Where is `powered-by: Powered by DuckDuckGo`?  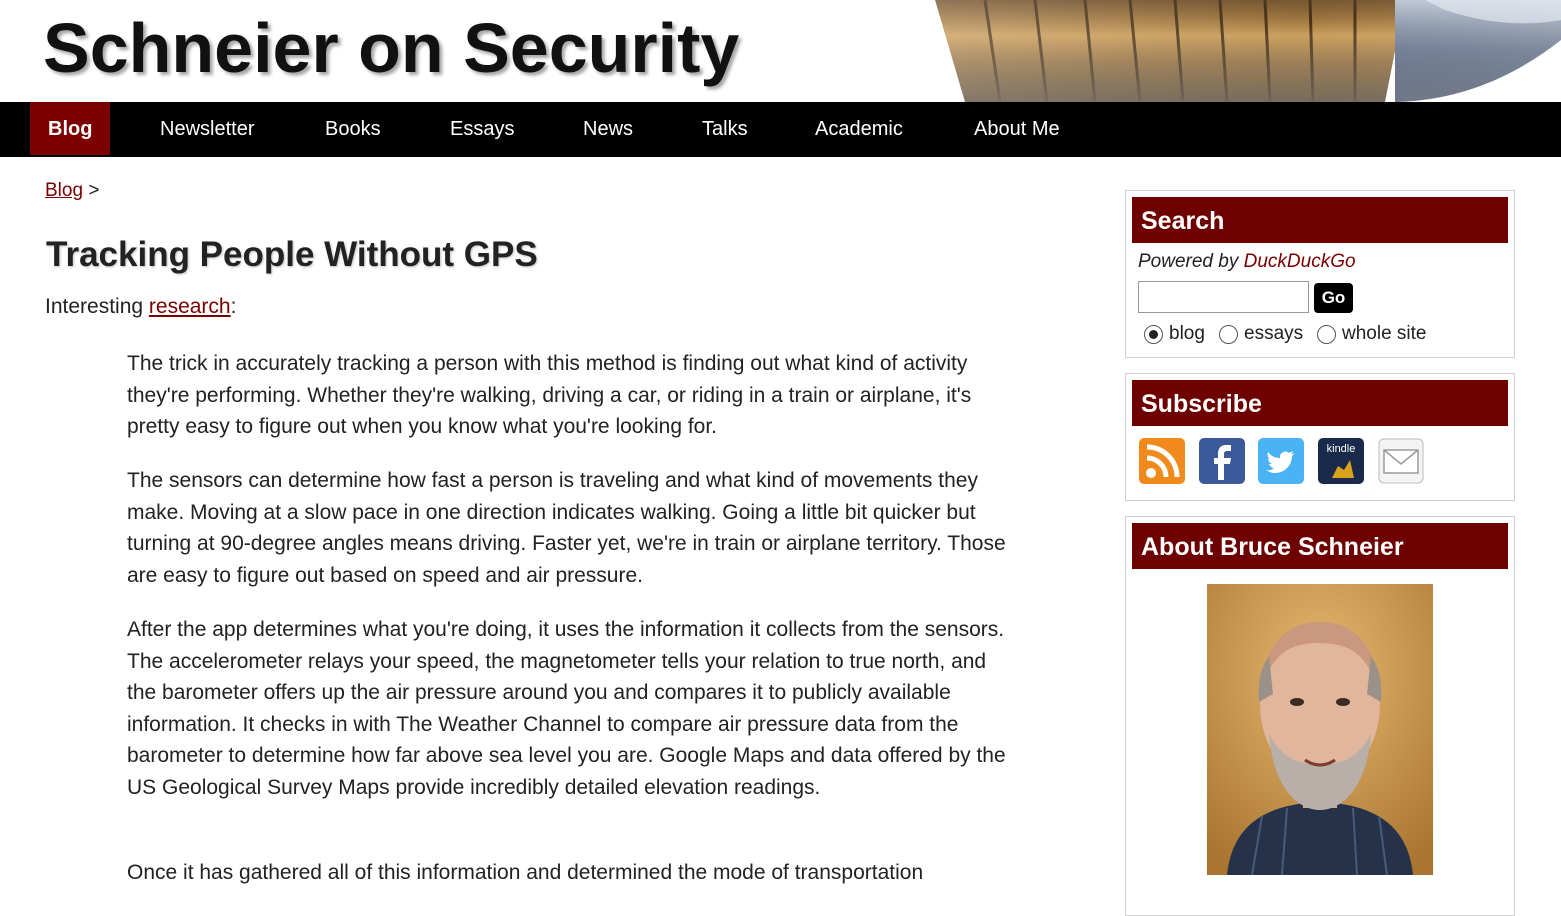 powered-by: Powered by DuckDuckGo is located at coordinates (1247, 262).